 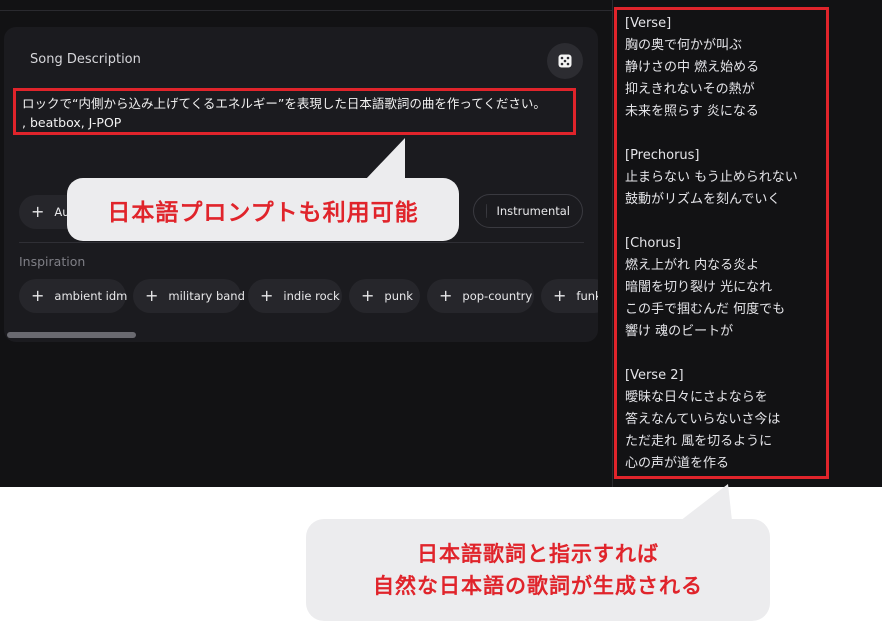 What do you see at coordinates (705, 309) in the screenshot?
I see `lyrics-line: この手で掴むんだ 何度でも` at bounding box center [705, 309].